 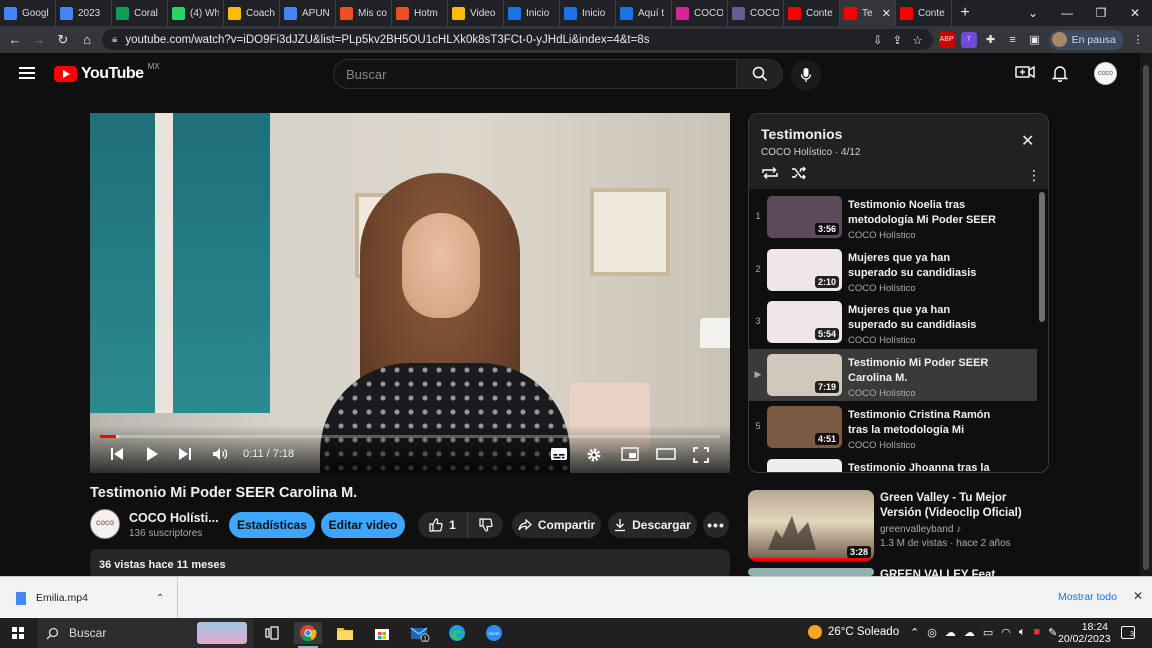 I want to click on playlist-item-thumbnail: 7:19, so click(x=804, y=374).